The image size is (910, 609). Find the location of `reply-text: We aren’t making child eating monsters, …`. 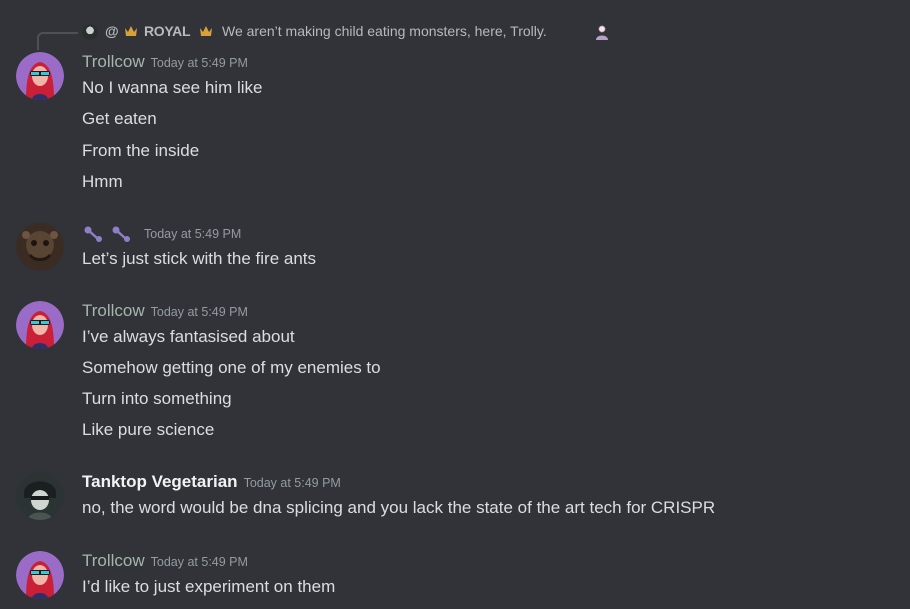

reply-text: We aren’t making child eating monsters, … is located at coordinates (384, 31).